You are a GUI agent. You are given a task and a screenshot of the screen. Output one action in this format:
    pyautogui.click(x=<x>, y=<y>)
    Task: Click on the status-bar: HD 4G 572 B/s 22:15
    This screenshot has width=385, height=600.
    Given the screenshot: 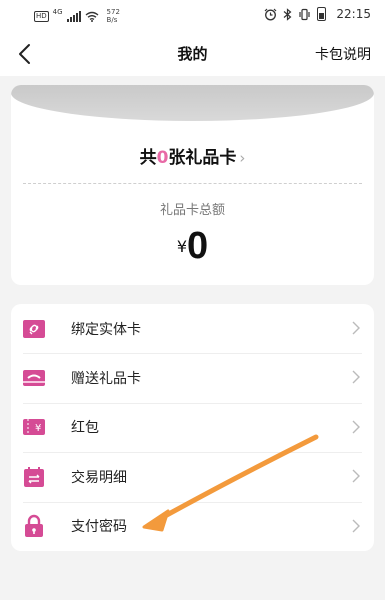 What is the action you would take?
    pyautogui.click(x=192, y=15)
    